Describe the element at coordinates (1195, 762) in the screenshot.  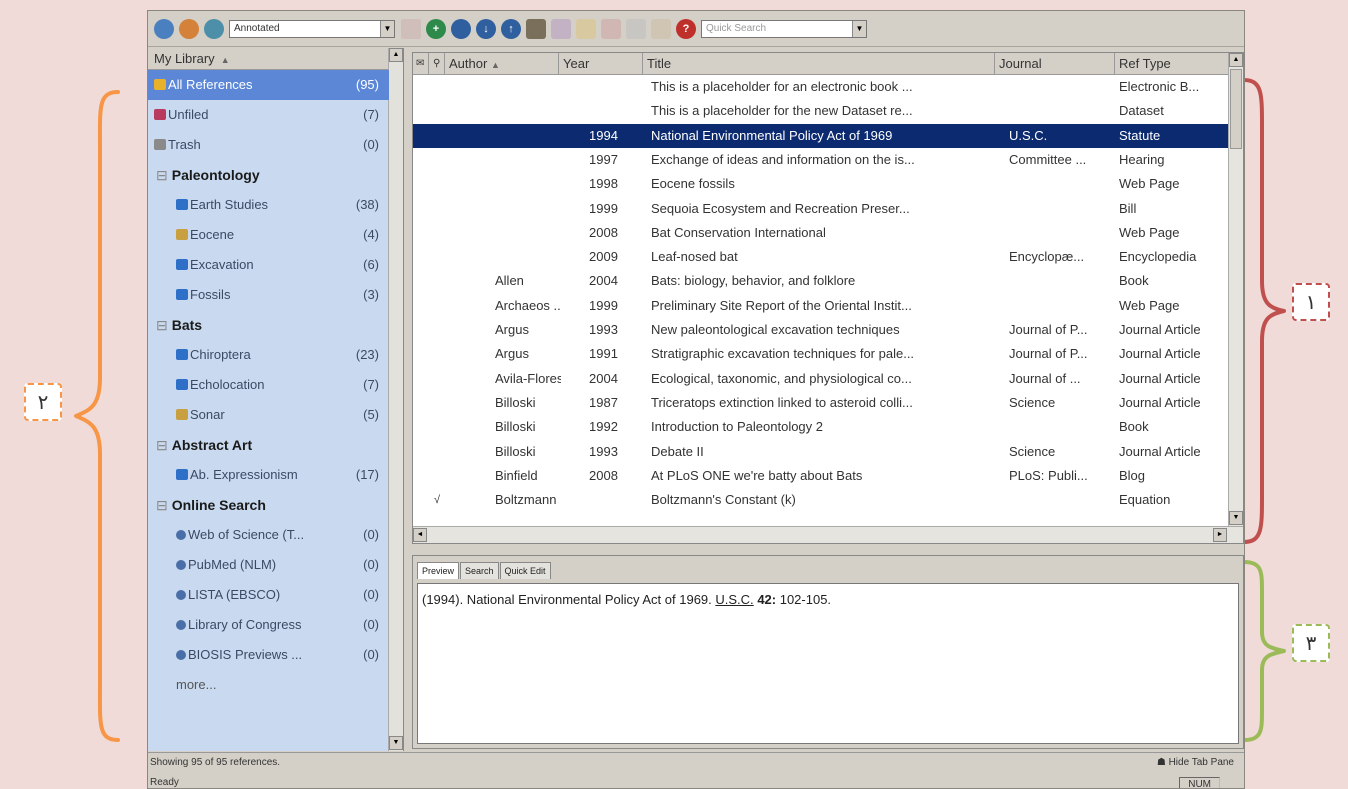
I see `hide-tab-pane-button: ☗ Hide Tab Pane` at that location.